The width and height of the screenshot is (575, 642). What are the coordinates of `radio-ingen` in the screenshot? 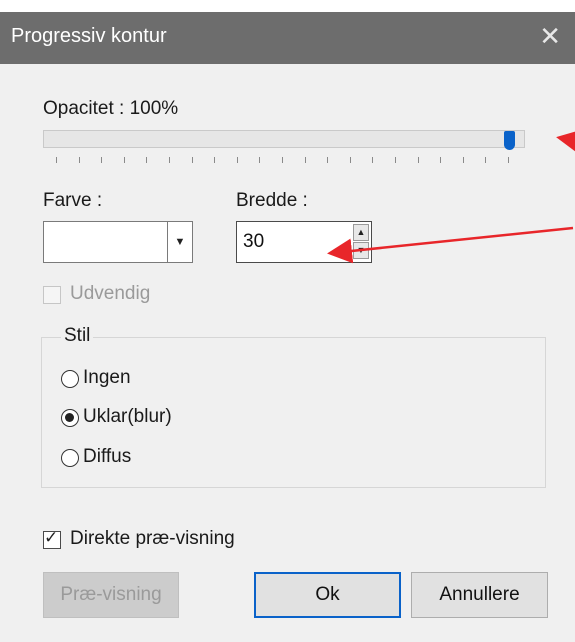 It's located at (70, 379).